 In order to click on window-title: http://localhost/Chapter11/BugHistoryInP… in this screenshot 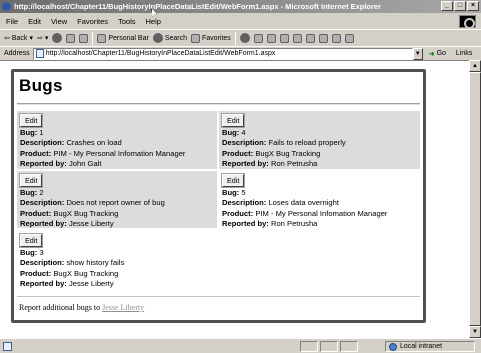, I will do `click(198, 6)`.